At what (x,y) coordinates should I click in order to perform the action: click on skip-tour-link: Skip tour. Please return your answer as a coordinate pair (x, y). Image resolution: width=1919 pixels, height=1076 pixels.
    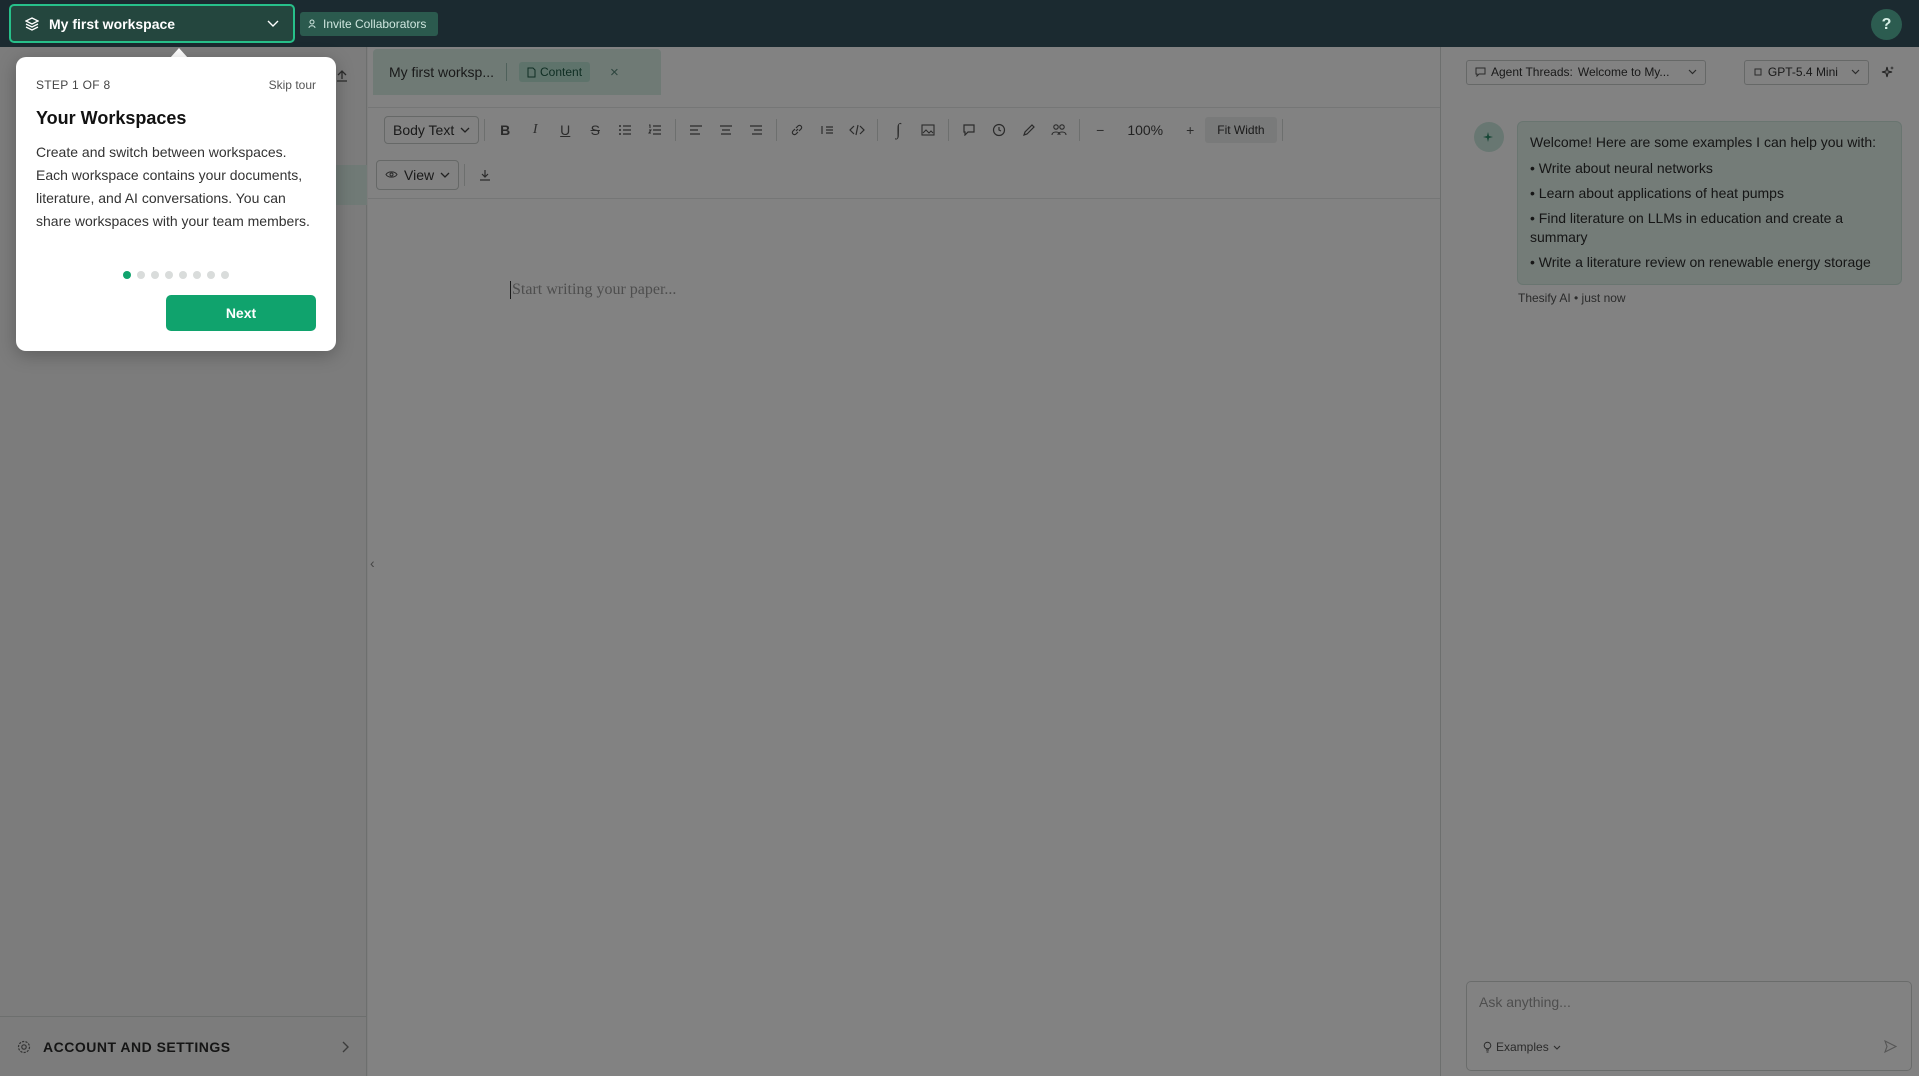
    Looking at the image, I should click on (292, 85).